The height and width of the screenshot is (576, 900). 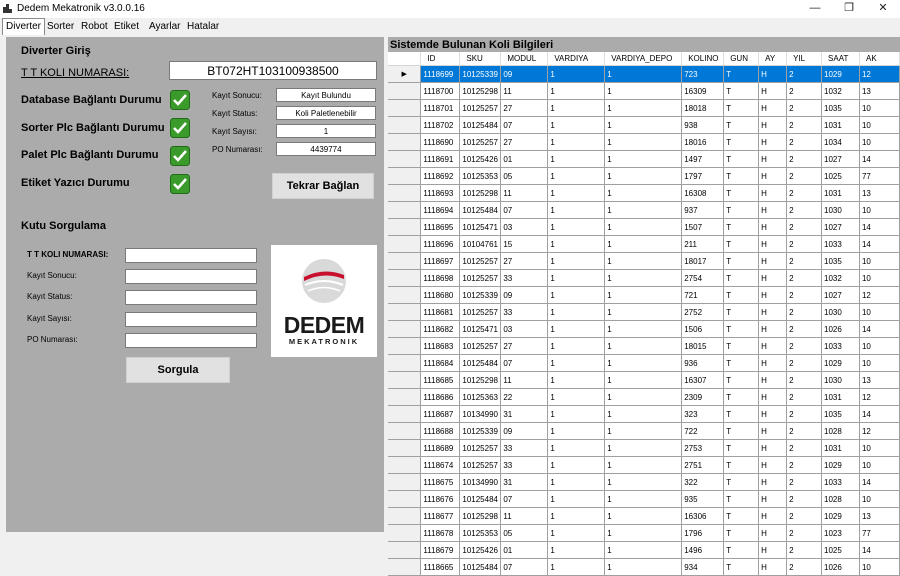 I want to click on table-cell: 1797, so click(x=703, y=176).